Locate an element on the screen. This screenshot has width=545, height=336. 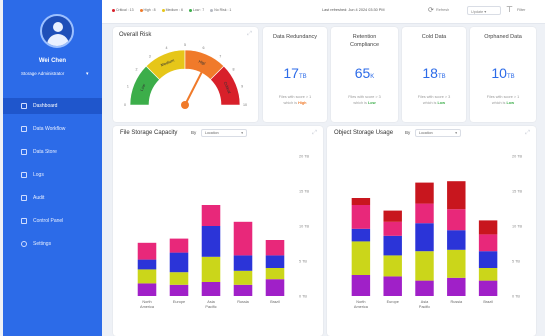
metric-title: Retention Compliance is located at coordinates (364, 41).